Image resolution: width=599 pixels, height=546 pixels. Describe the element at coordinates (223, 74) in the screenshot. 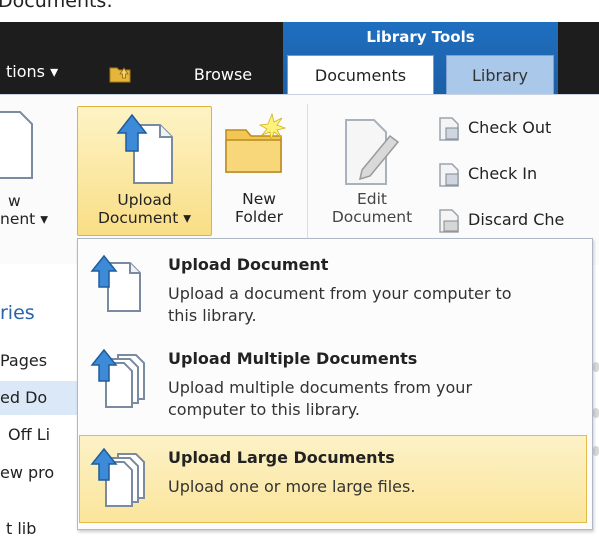

I see `tab-browse: Browse` at that location.